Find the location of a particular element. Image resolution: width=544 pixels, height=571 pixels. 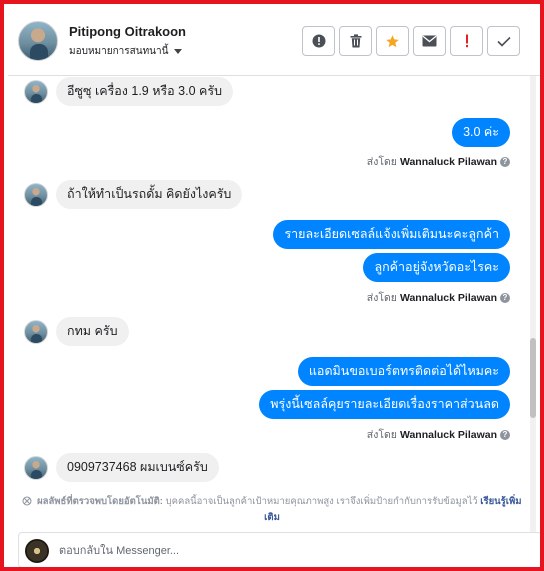

caret-down-icon is located at coordinates (178, 51).